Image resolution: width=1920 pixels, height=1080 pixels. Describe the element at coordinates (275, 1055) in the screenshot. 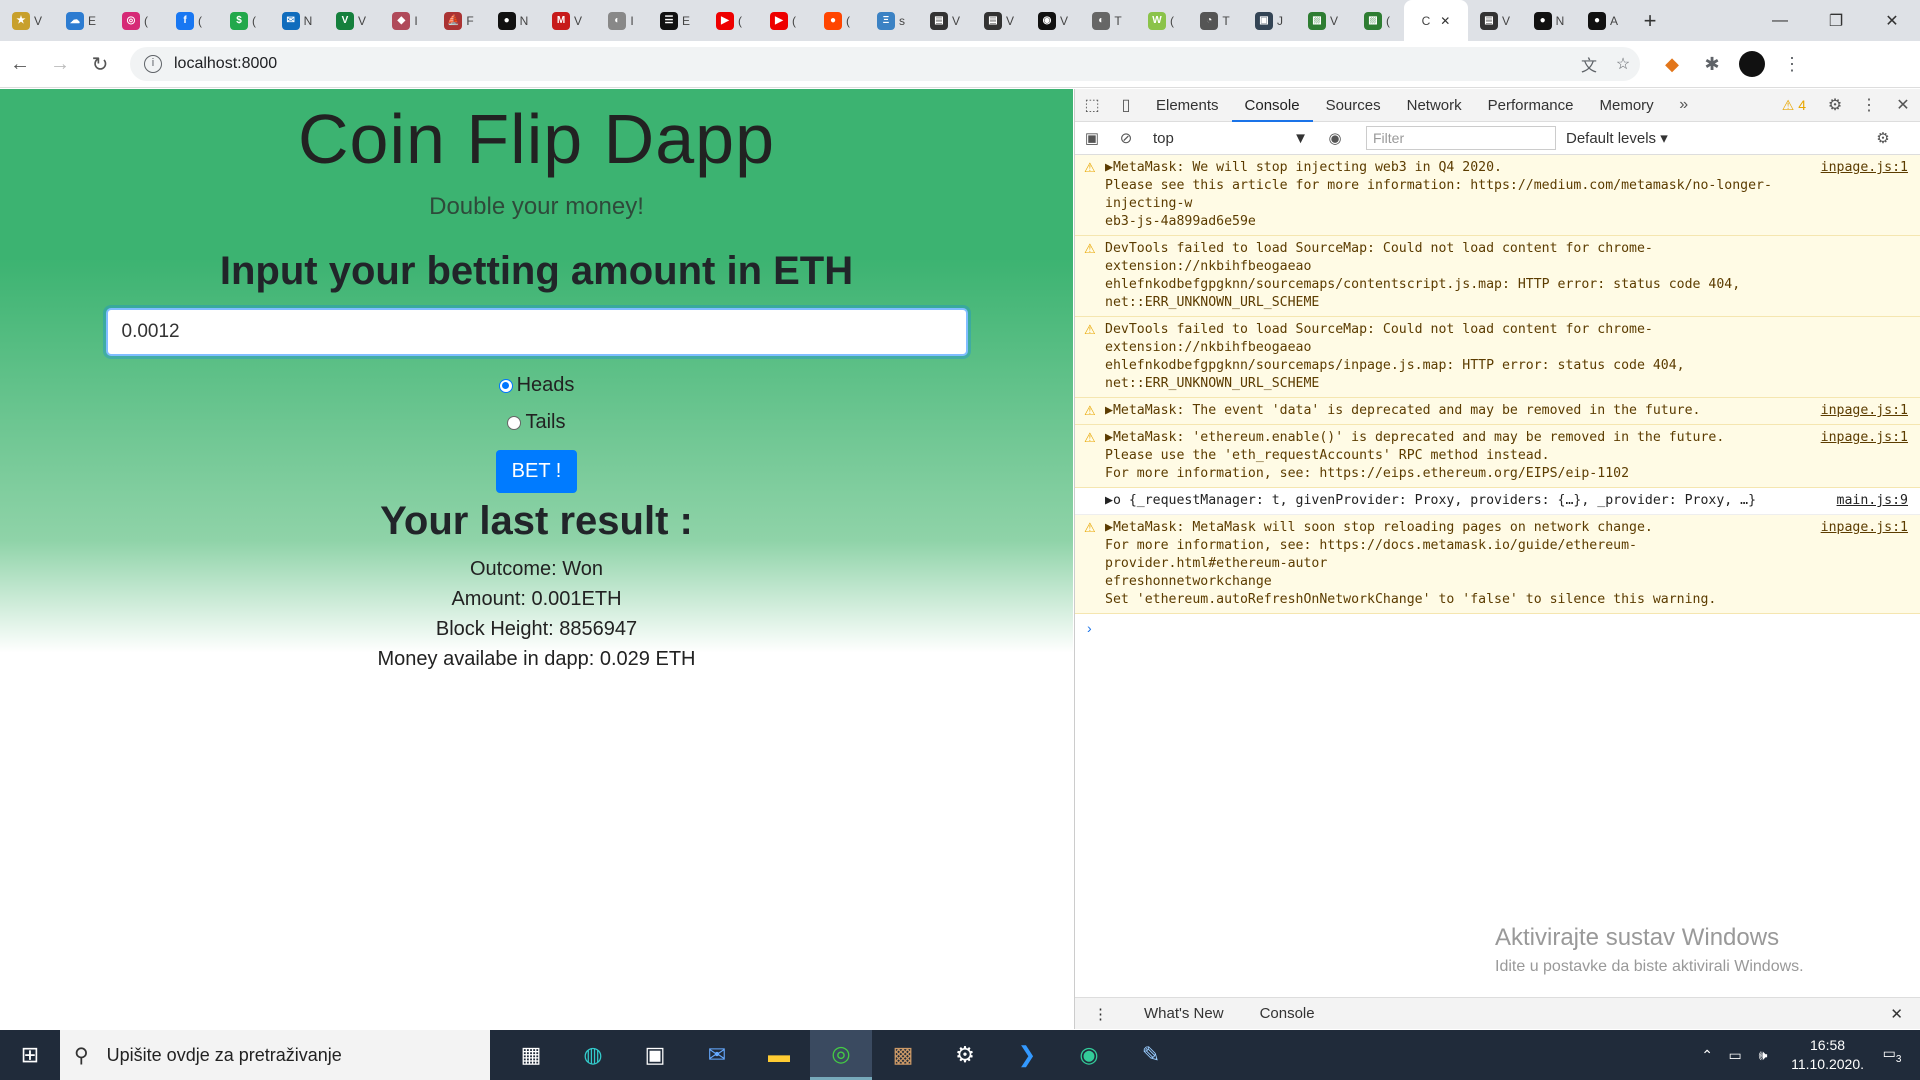

I see `taskbar-search: ⚲ Upišite ovdje za pretraživanje` at that location.